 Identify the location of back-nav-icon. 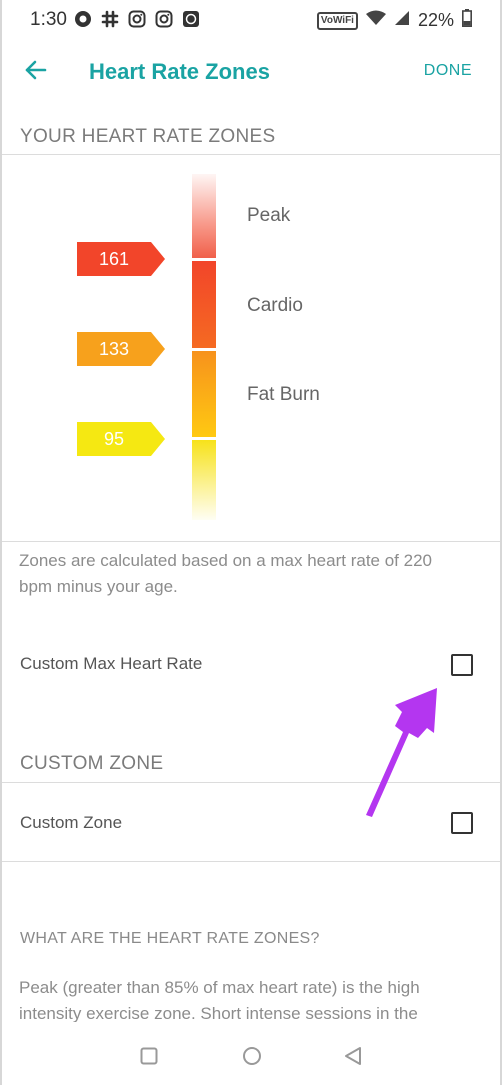
(353, 1056).